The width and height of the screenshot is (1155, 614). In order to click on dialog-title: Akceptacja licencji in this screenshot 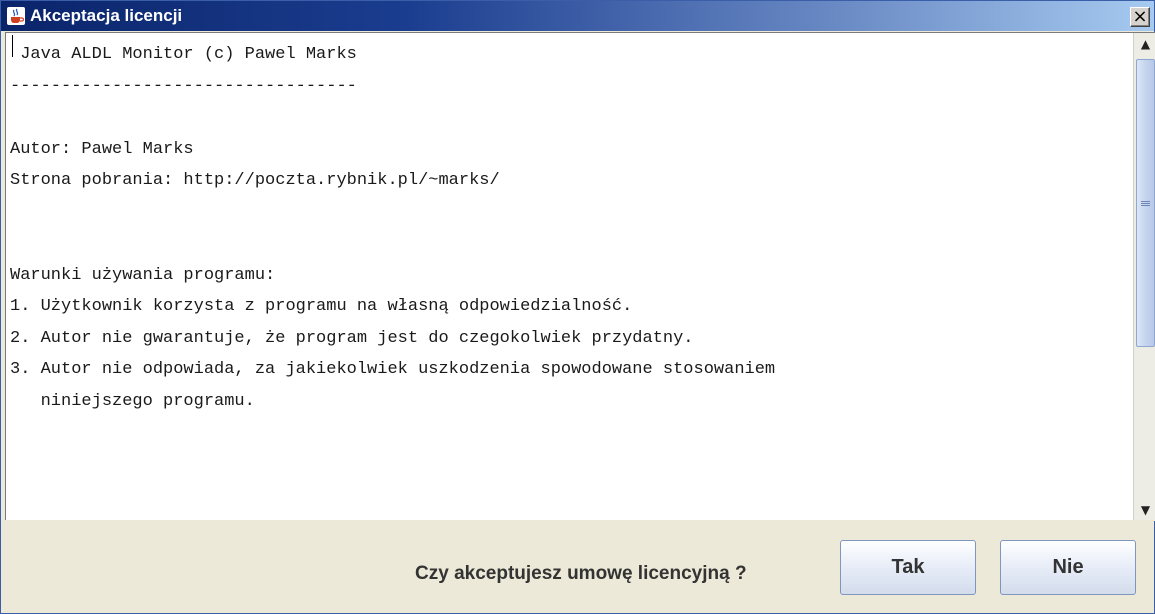, I will do `click(106, 15)`.